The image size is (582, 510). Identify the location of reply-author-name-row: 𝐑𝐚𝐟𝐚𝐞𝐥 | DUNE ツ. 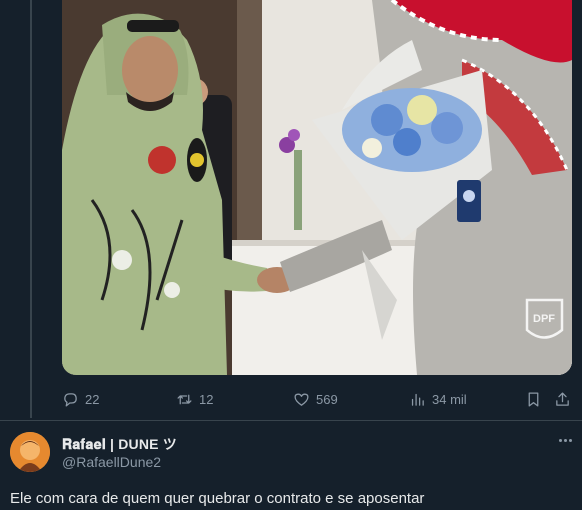
(119, 444).